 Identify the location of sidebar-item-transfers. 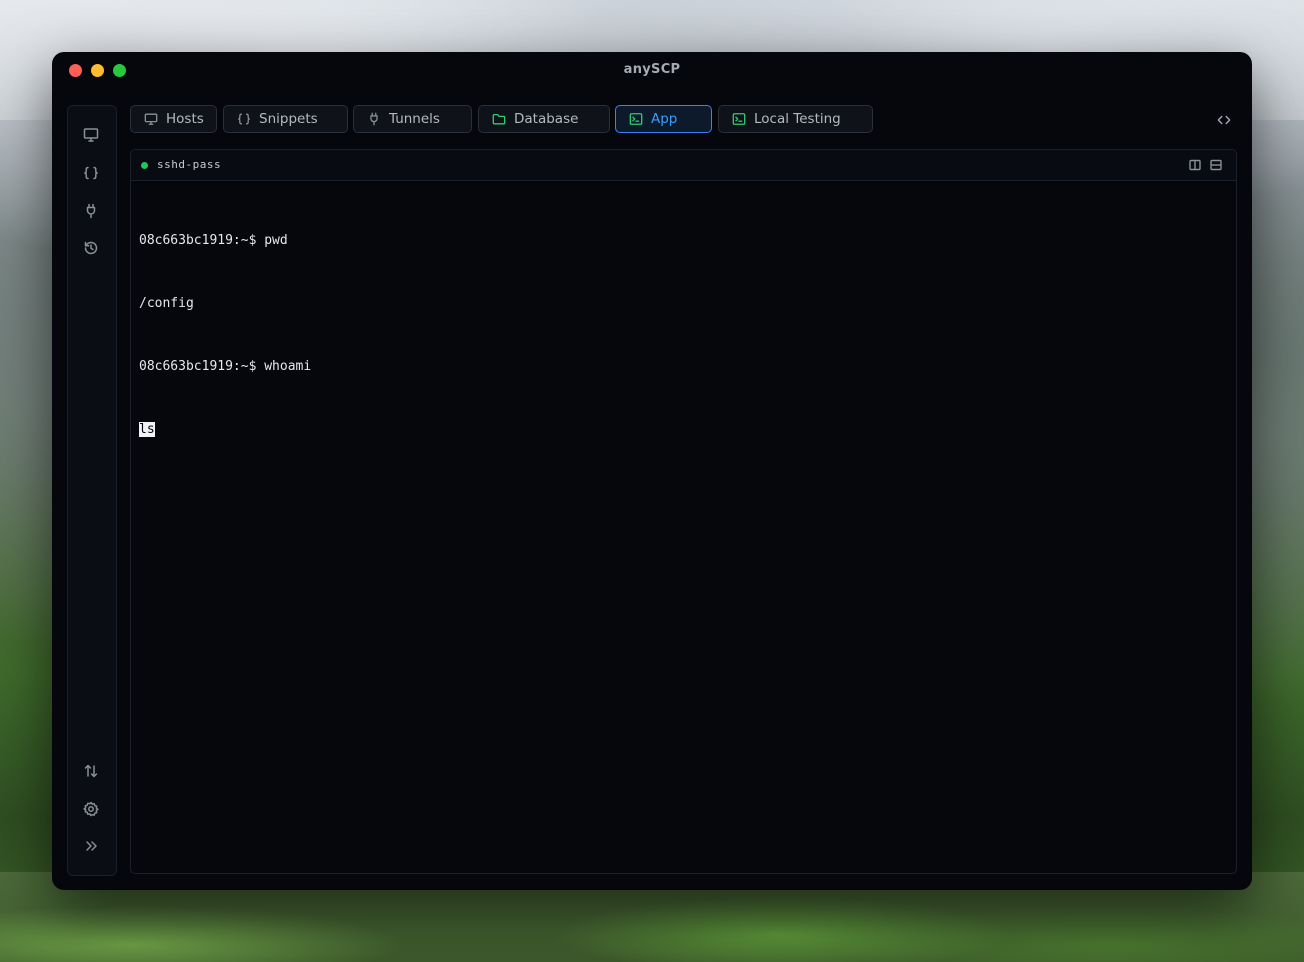
(91, 771).